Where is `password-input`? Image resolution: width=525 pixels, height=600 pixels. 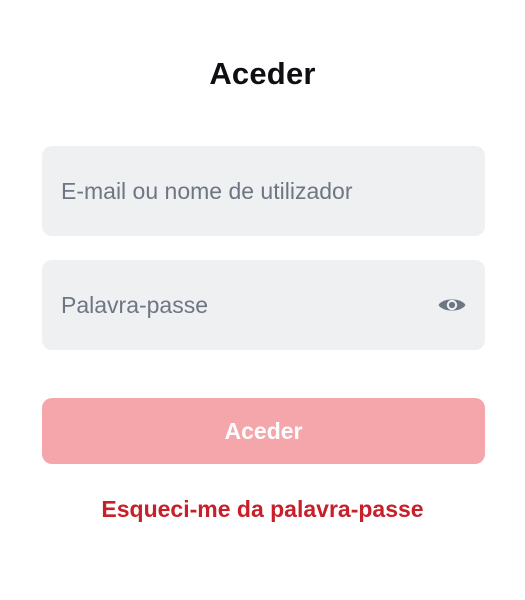
password-input is located at coordinates (263, 305).